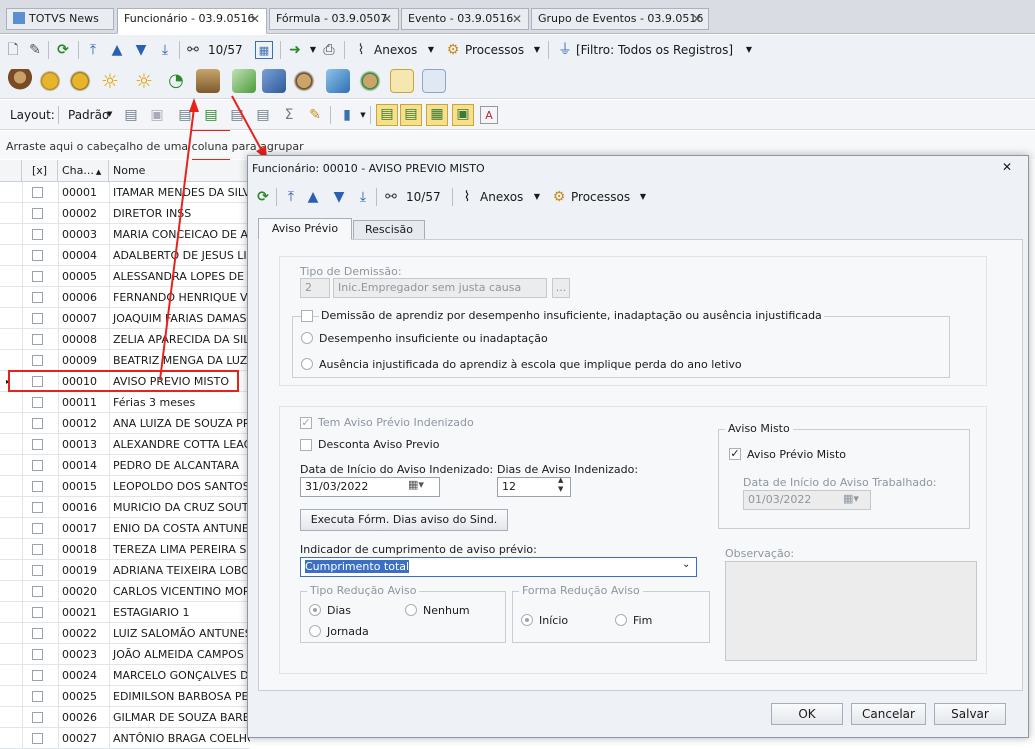  Describe the element at coordinates (440, 288) in the screenshot. I see `tipo-demissao-desc: Inic.Empregador sem justa causa` at that location.